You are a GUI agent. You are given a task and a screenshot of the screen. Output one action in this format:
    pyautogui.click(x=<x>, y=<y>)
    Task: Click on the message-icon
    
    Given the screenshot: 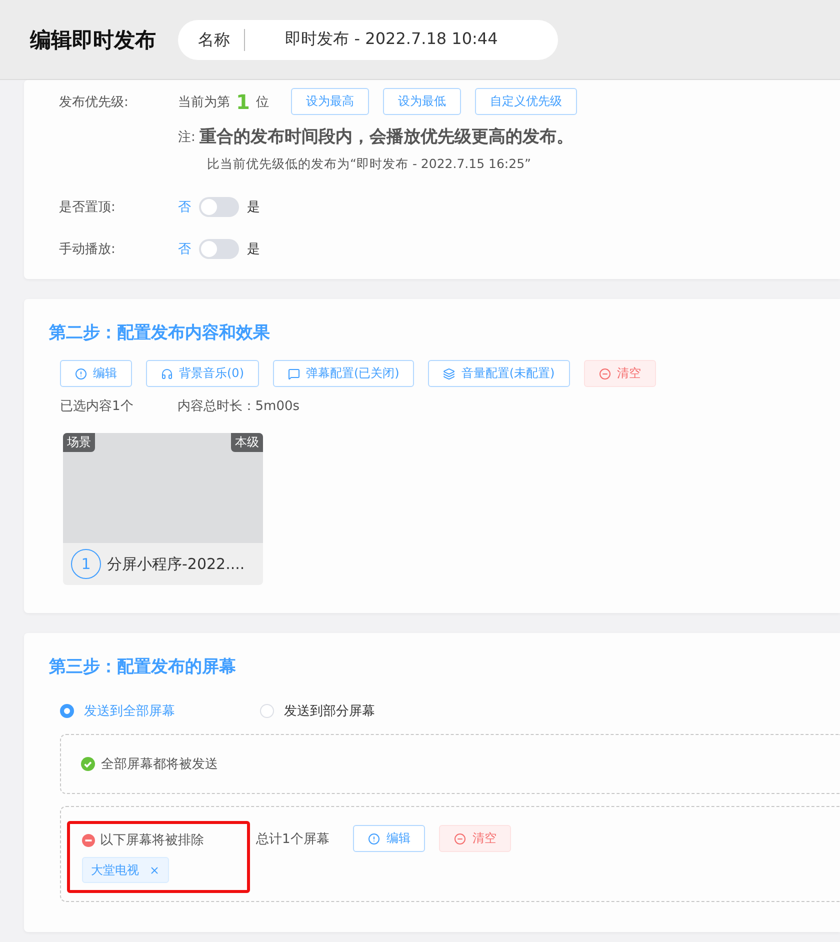 What is the action you would take?
    pyautogui.click(x=294, y=374)
    